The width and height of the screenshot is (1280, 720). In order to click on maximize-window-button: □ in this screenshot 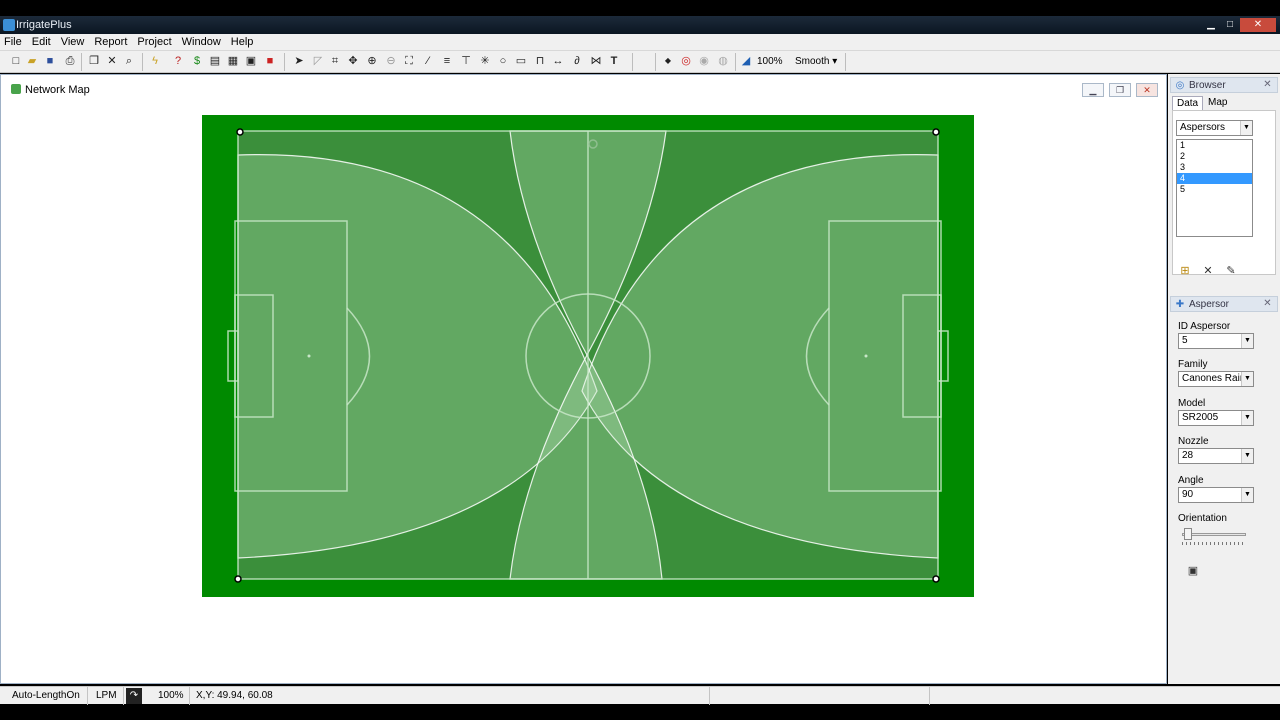, I will do `click(1230, 25)`.